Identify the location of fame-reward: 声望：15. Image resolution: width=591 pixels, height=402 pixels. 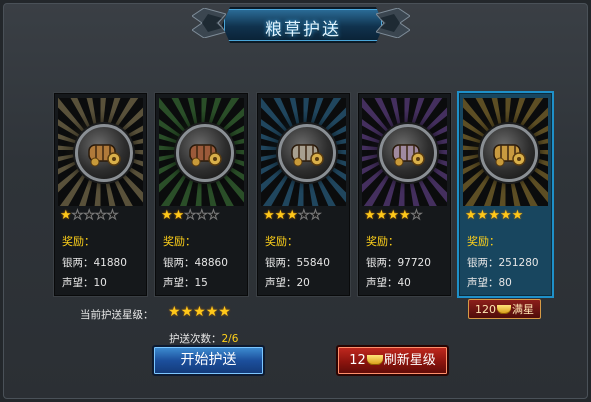
(185, 283).